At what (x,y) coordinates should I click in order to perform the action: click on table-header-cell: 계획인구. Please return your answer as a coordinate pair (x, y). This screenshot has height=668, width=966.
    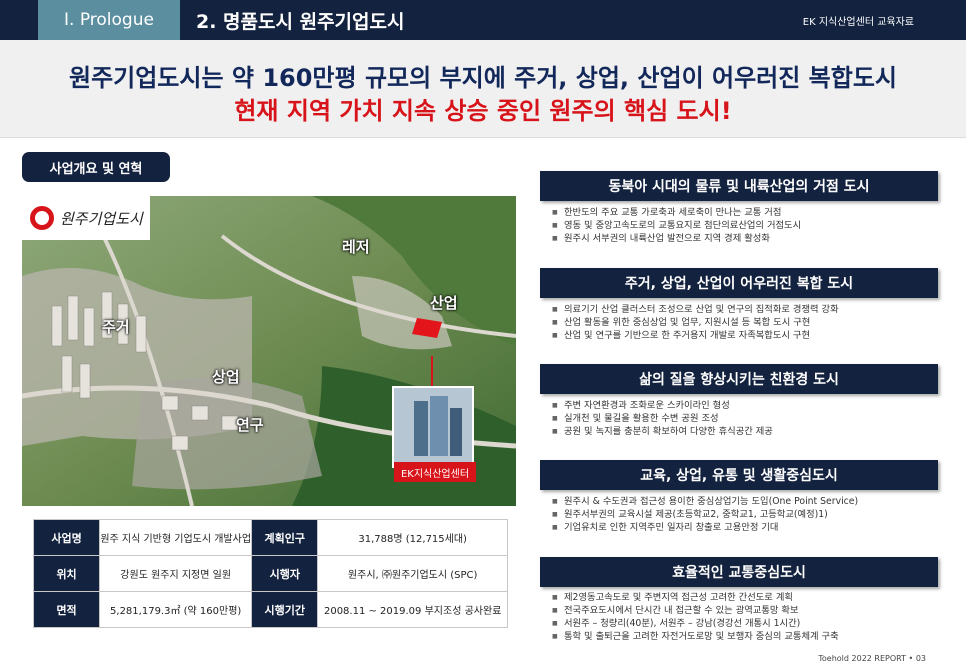
    Looking at the image, I should click on (285, 537).